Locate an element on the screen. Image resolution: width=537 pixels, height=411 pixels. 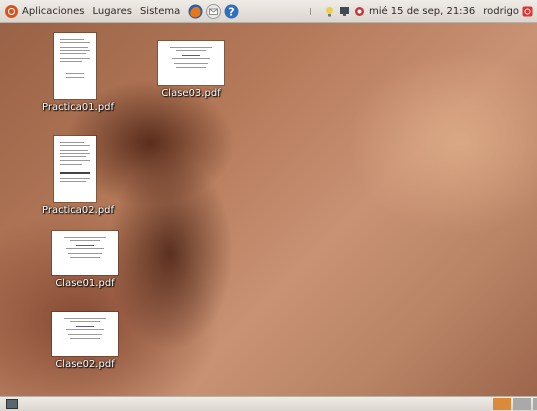
notification-bulb-icon is located at coordinates (329, 11).